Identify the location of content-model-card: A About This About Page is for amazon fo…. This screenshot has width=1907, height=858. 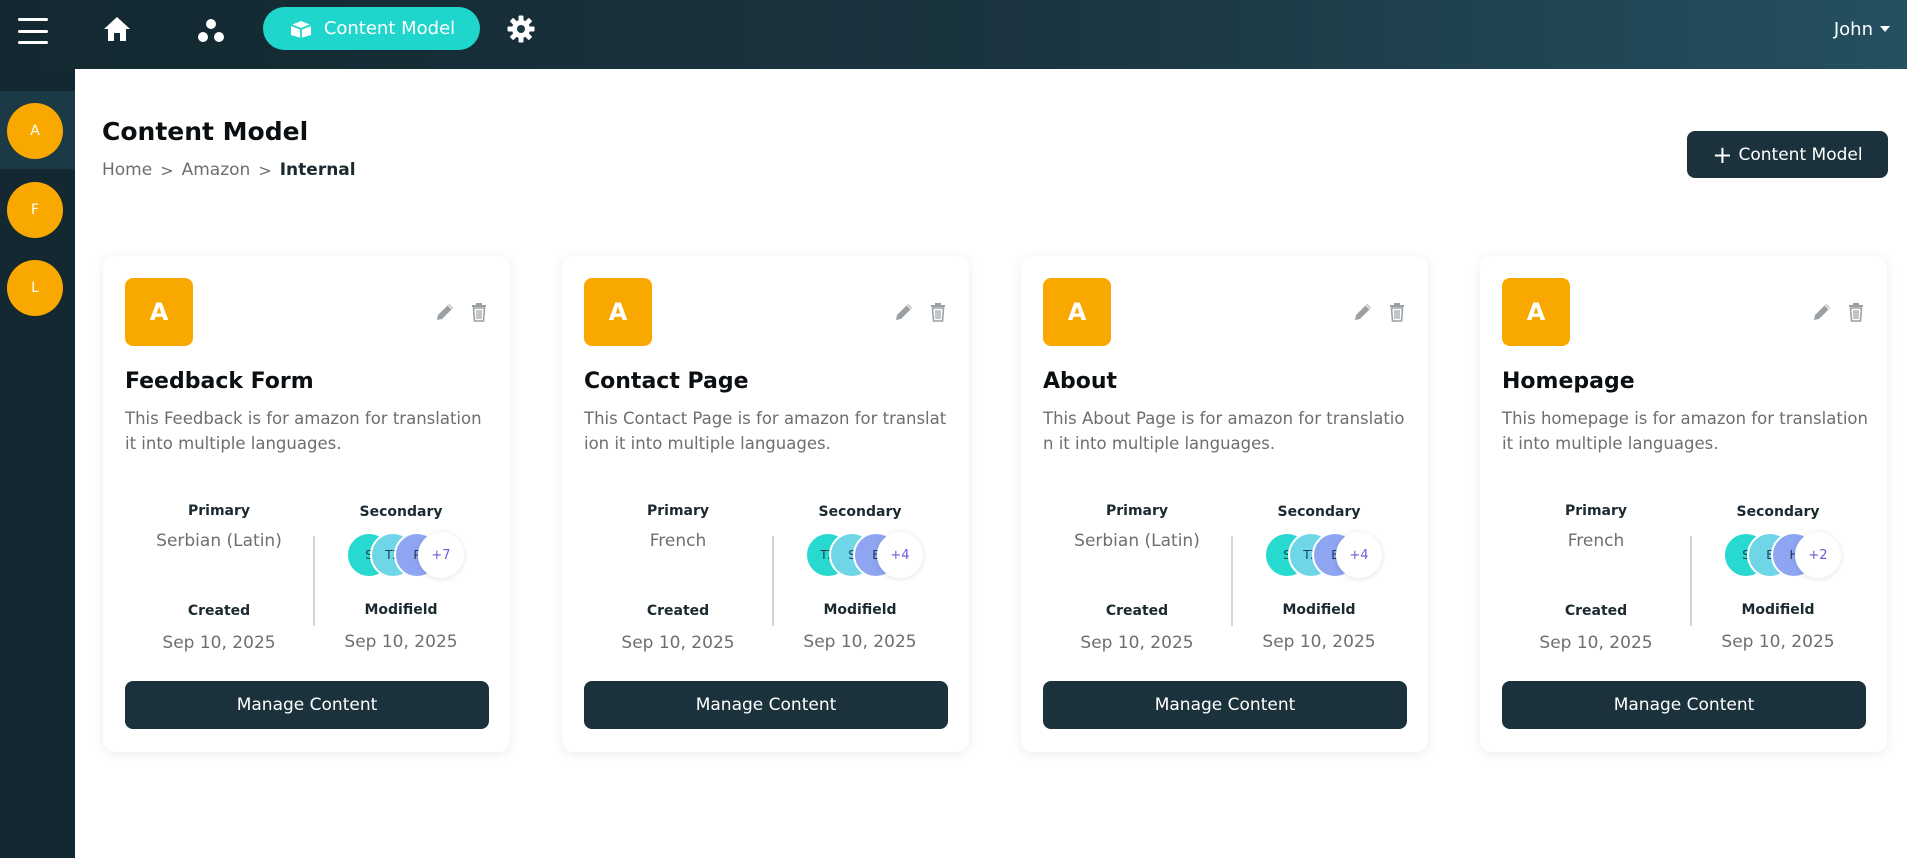
(1224, 504).